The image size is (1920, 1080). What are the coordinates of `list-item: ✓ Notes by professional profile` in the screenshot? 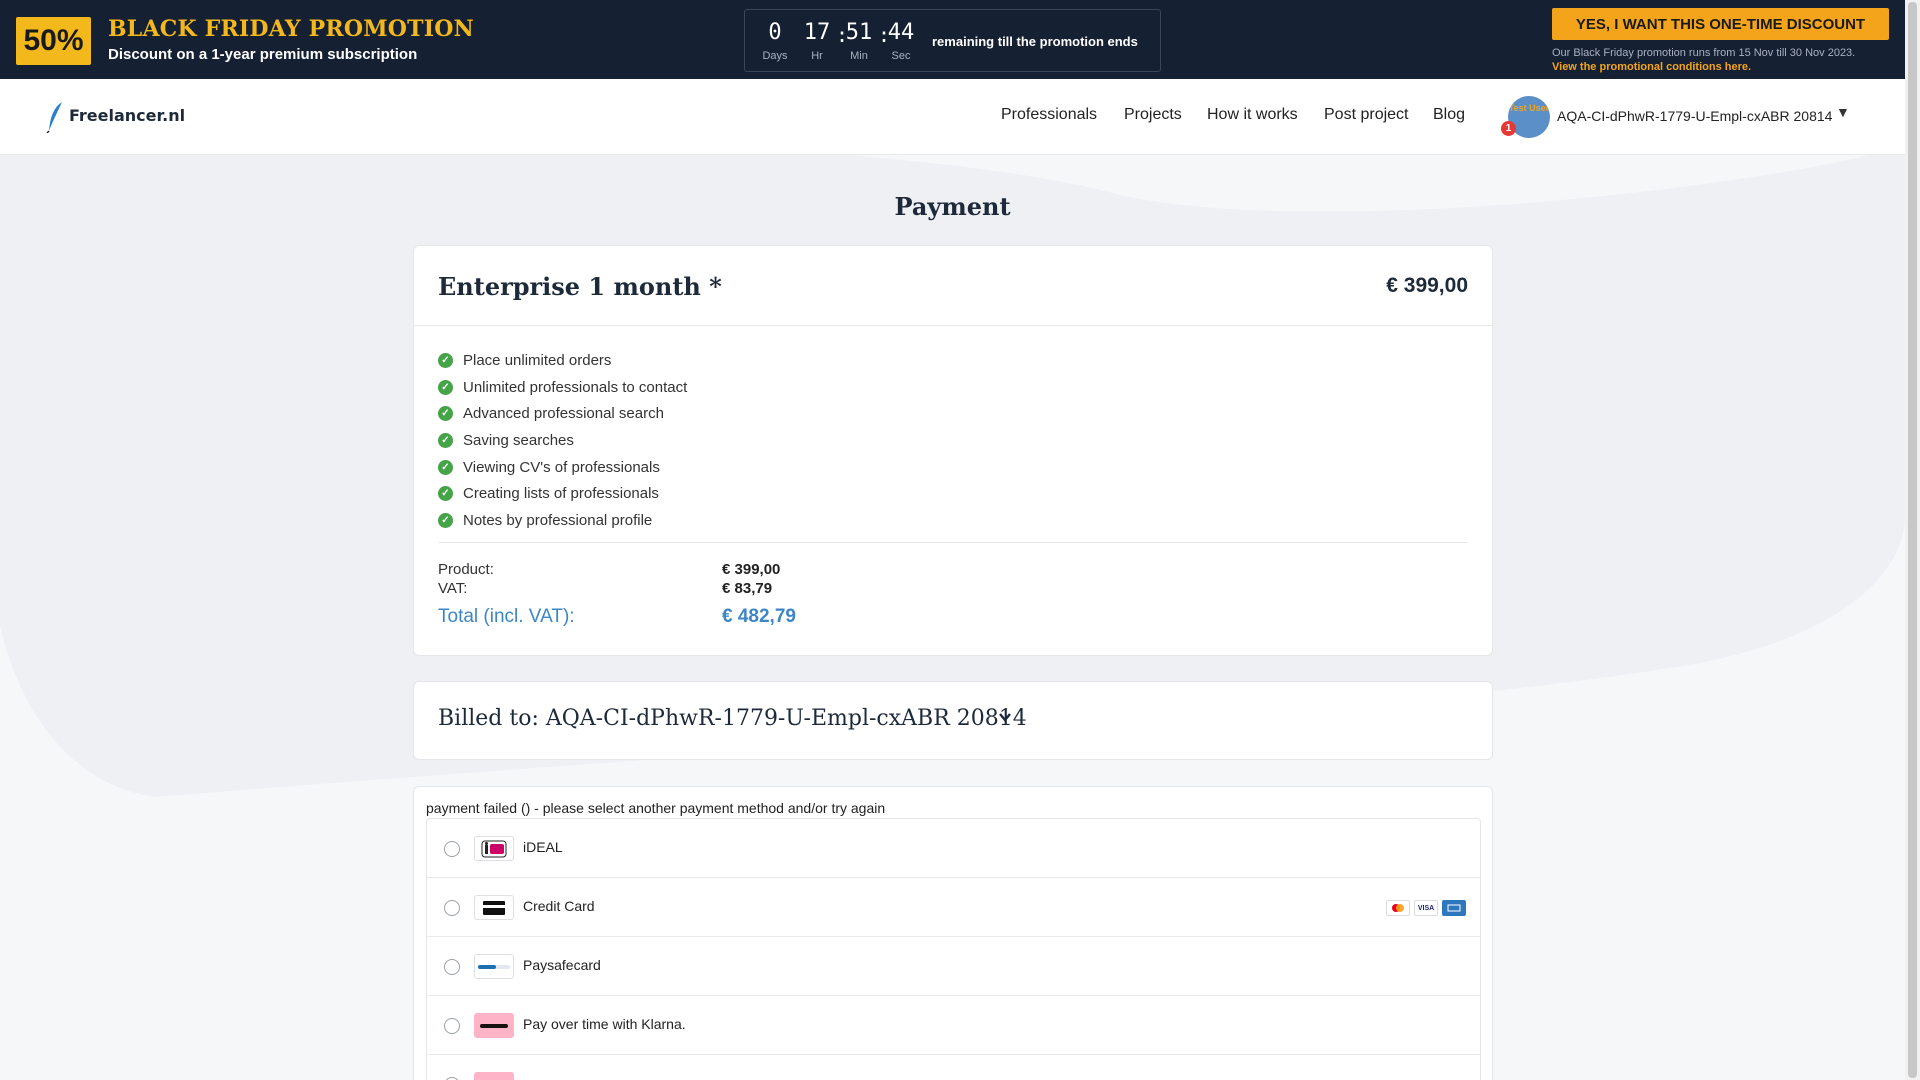 It's located at (562, 520).